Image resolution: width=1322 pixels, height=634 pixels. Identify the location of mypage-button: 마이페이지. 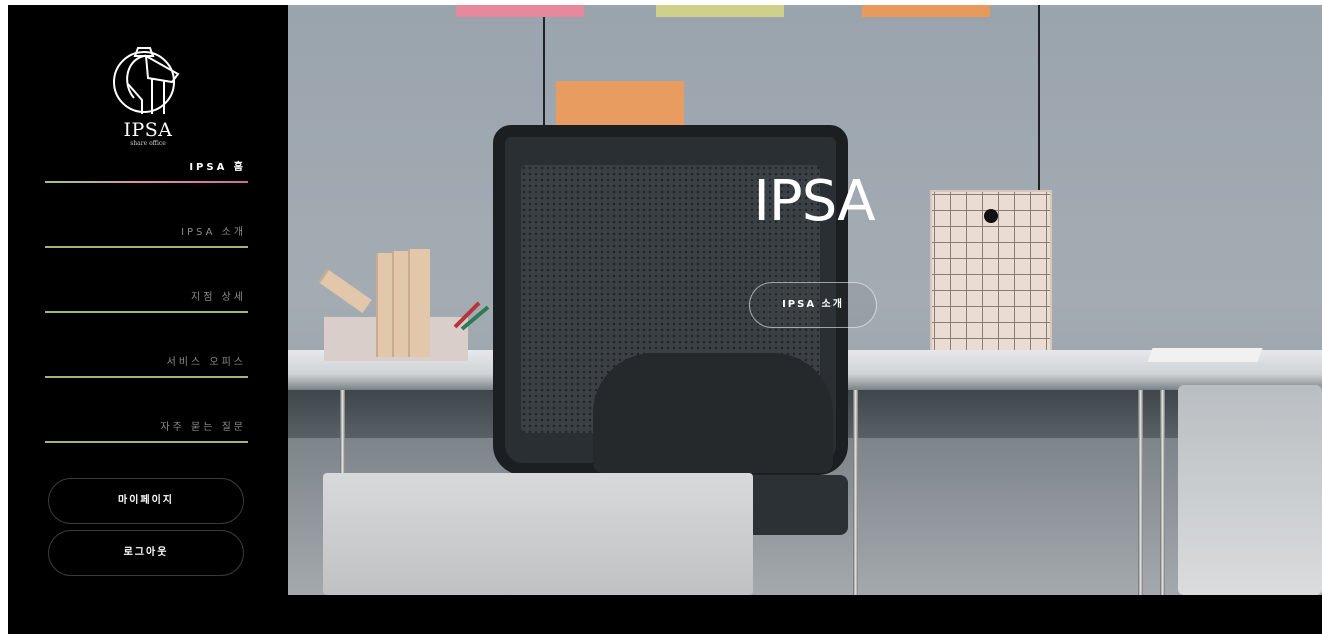
(146, 501).